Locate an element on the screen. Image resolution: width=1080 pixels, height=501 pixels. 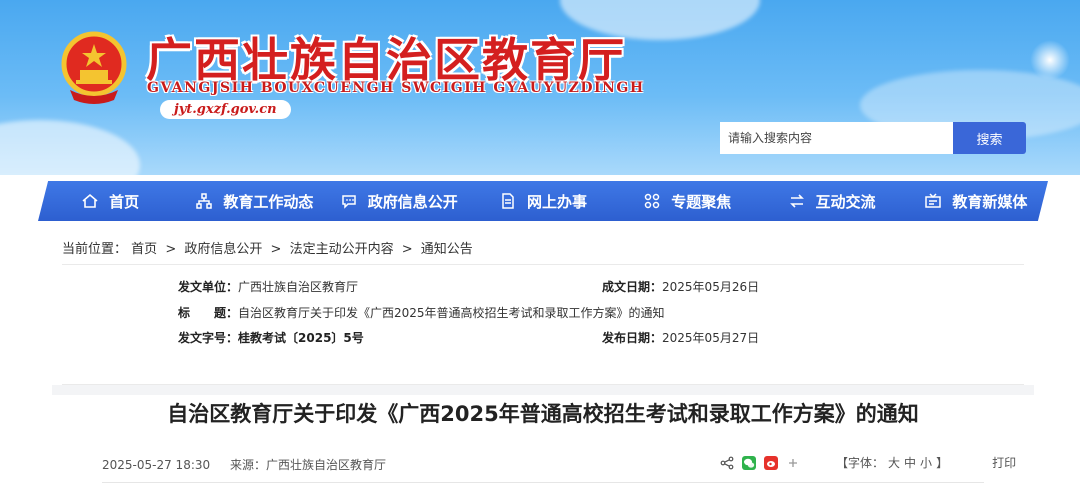
home-icon is located at coordinates (90, 200).